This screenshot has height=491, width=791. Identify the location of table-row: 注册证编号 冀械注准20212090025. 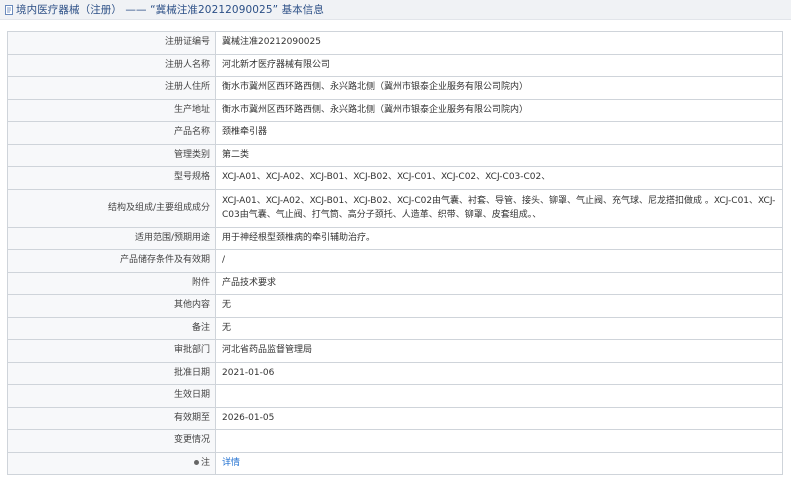
(395, 43).